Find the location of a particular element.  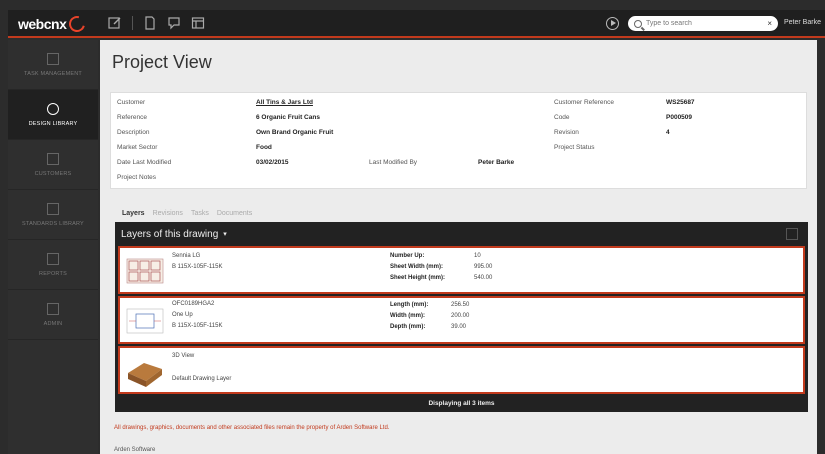

sidebar-item-design-library: DESIGN LIBRARY is located at coordinates (53, 115).